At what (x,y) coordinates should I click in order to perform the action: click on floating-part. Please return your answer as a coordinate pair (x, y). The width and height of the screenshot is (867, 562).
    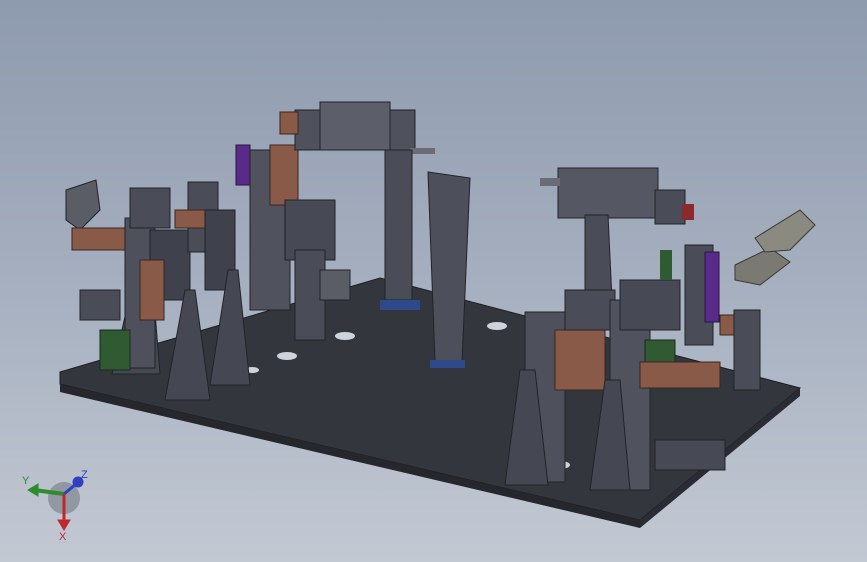
    Looking at the image, I should click on (775, 247).